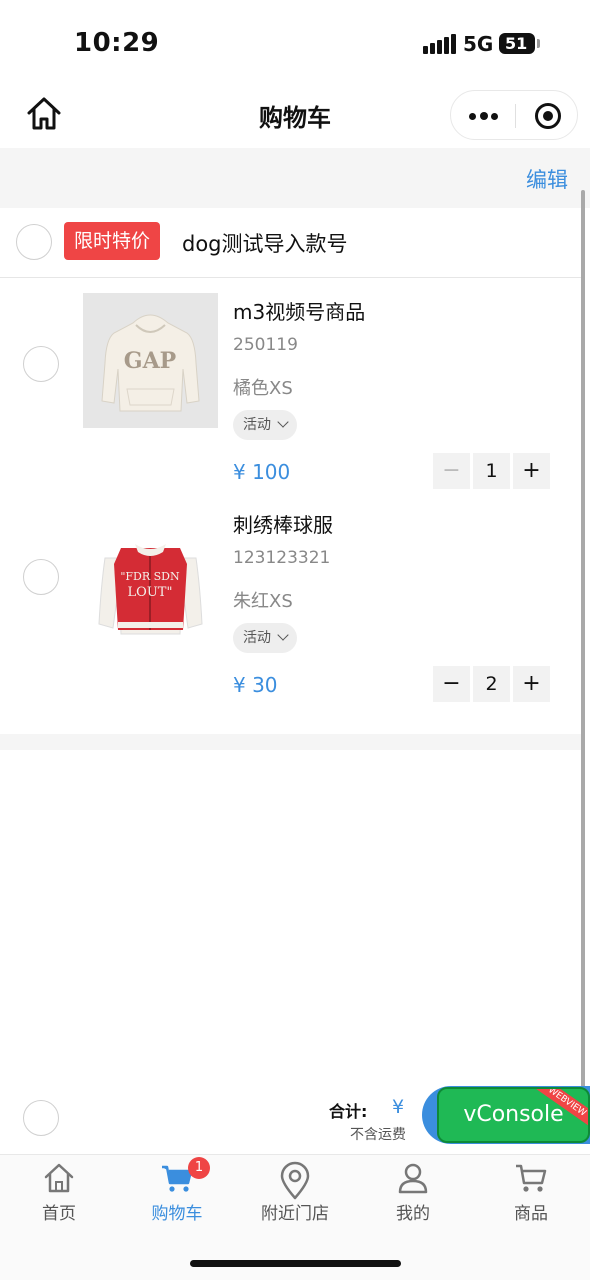 This screenshot has width=590, height=1280. I want to click on select-all-radio, so click(41, 1118).